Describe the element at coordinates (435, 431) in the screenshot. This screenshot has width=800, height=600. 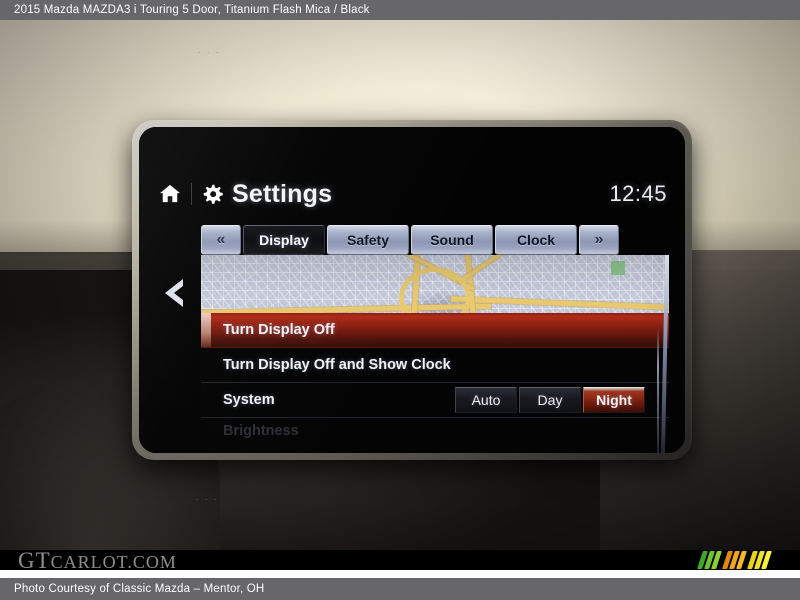
I see `list-item-brightness: Brightness` at that location.